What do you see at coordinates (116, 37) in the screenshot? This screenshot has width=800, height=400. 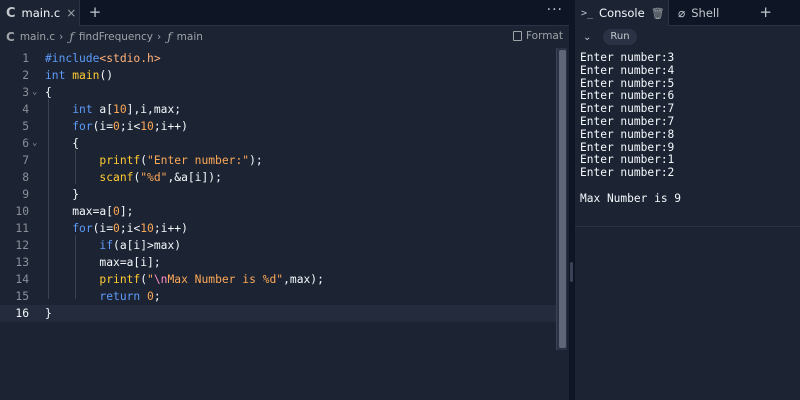 I see `breadcrumb-func-label: findFrequency` at bounding box center [116, 37].